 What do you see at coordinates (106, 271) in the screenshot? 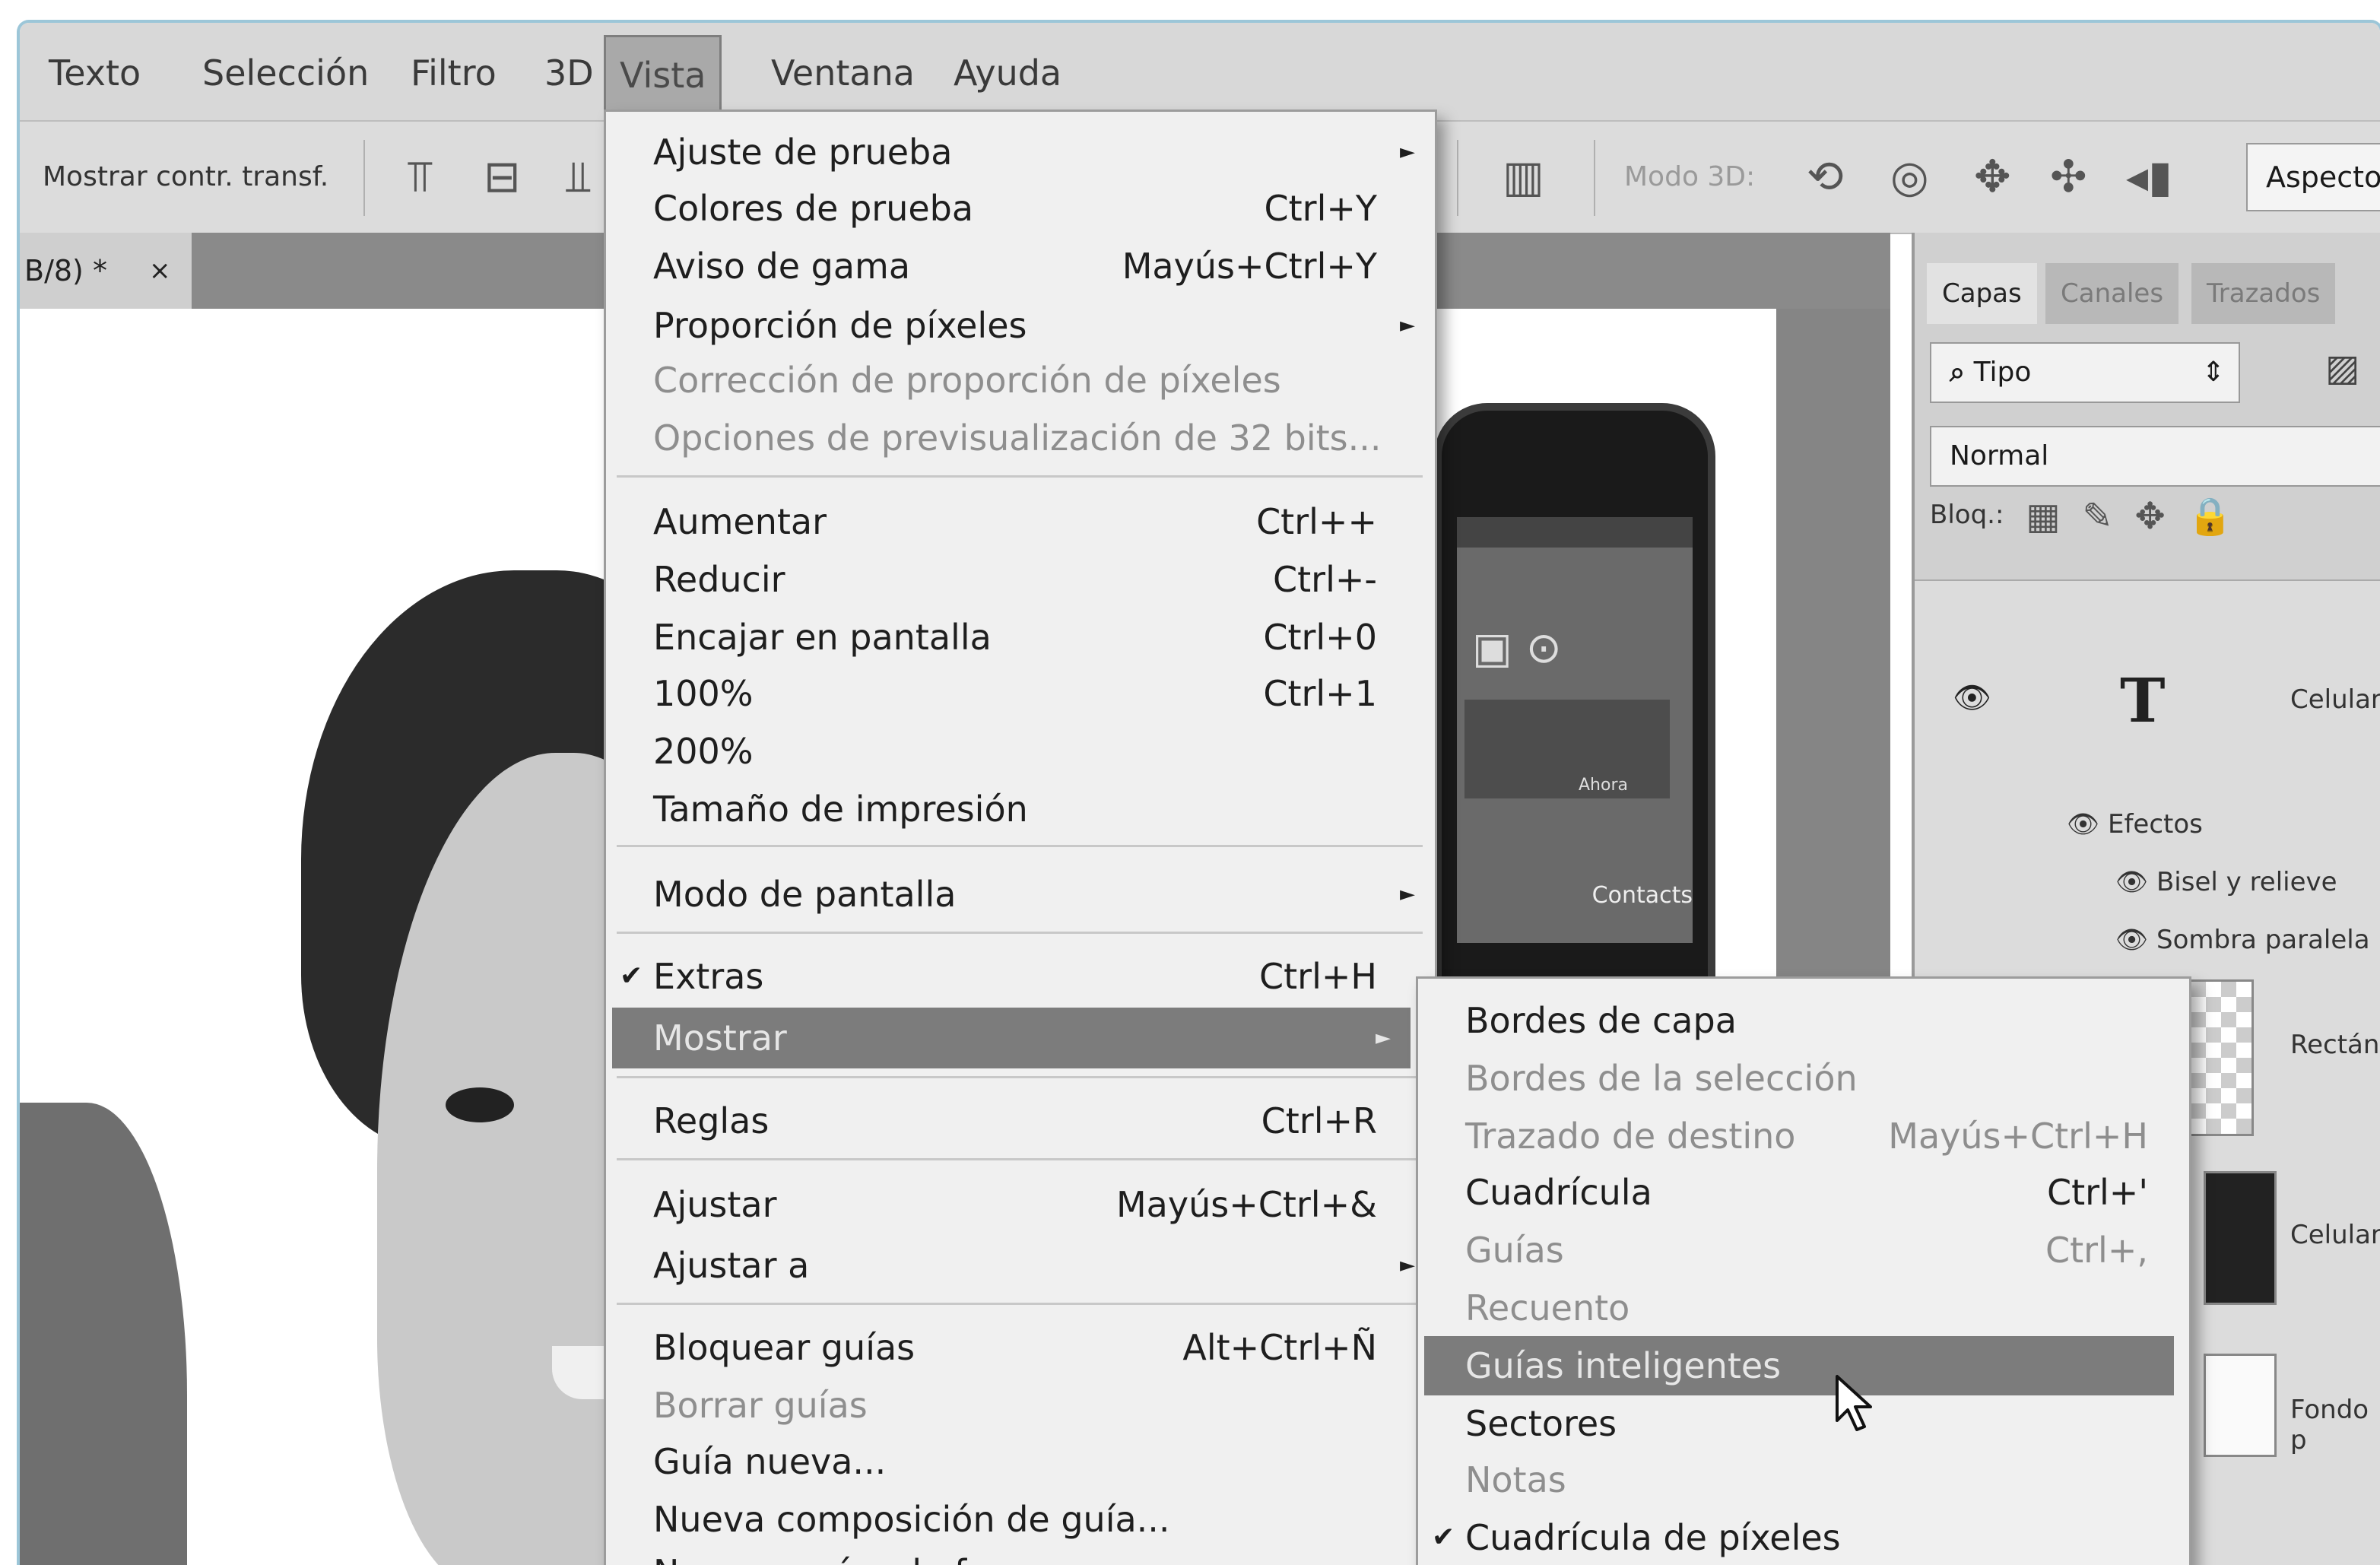
I see `document-tab: B/8) * ×` at bounding box center [106, 271].